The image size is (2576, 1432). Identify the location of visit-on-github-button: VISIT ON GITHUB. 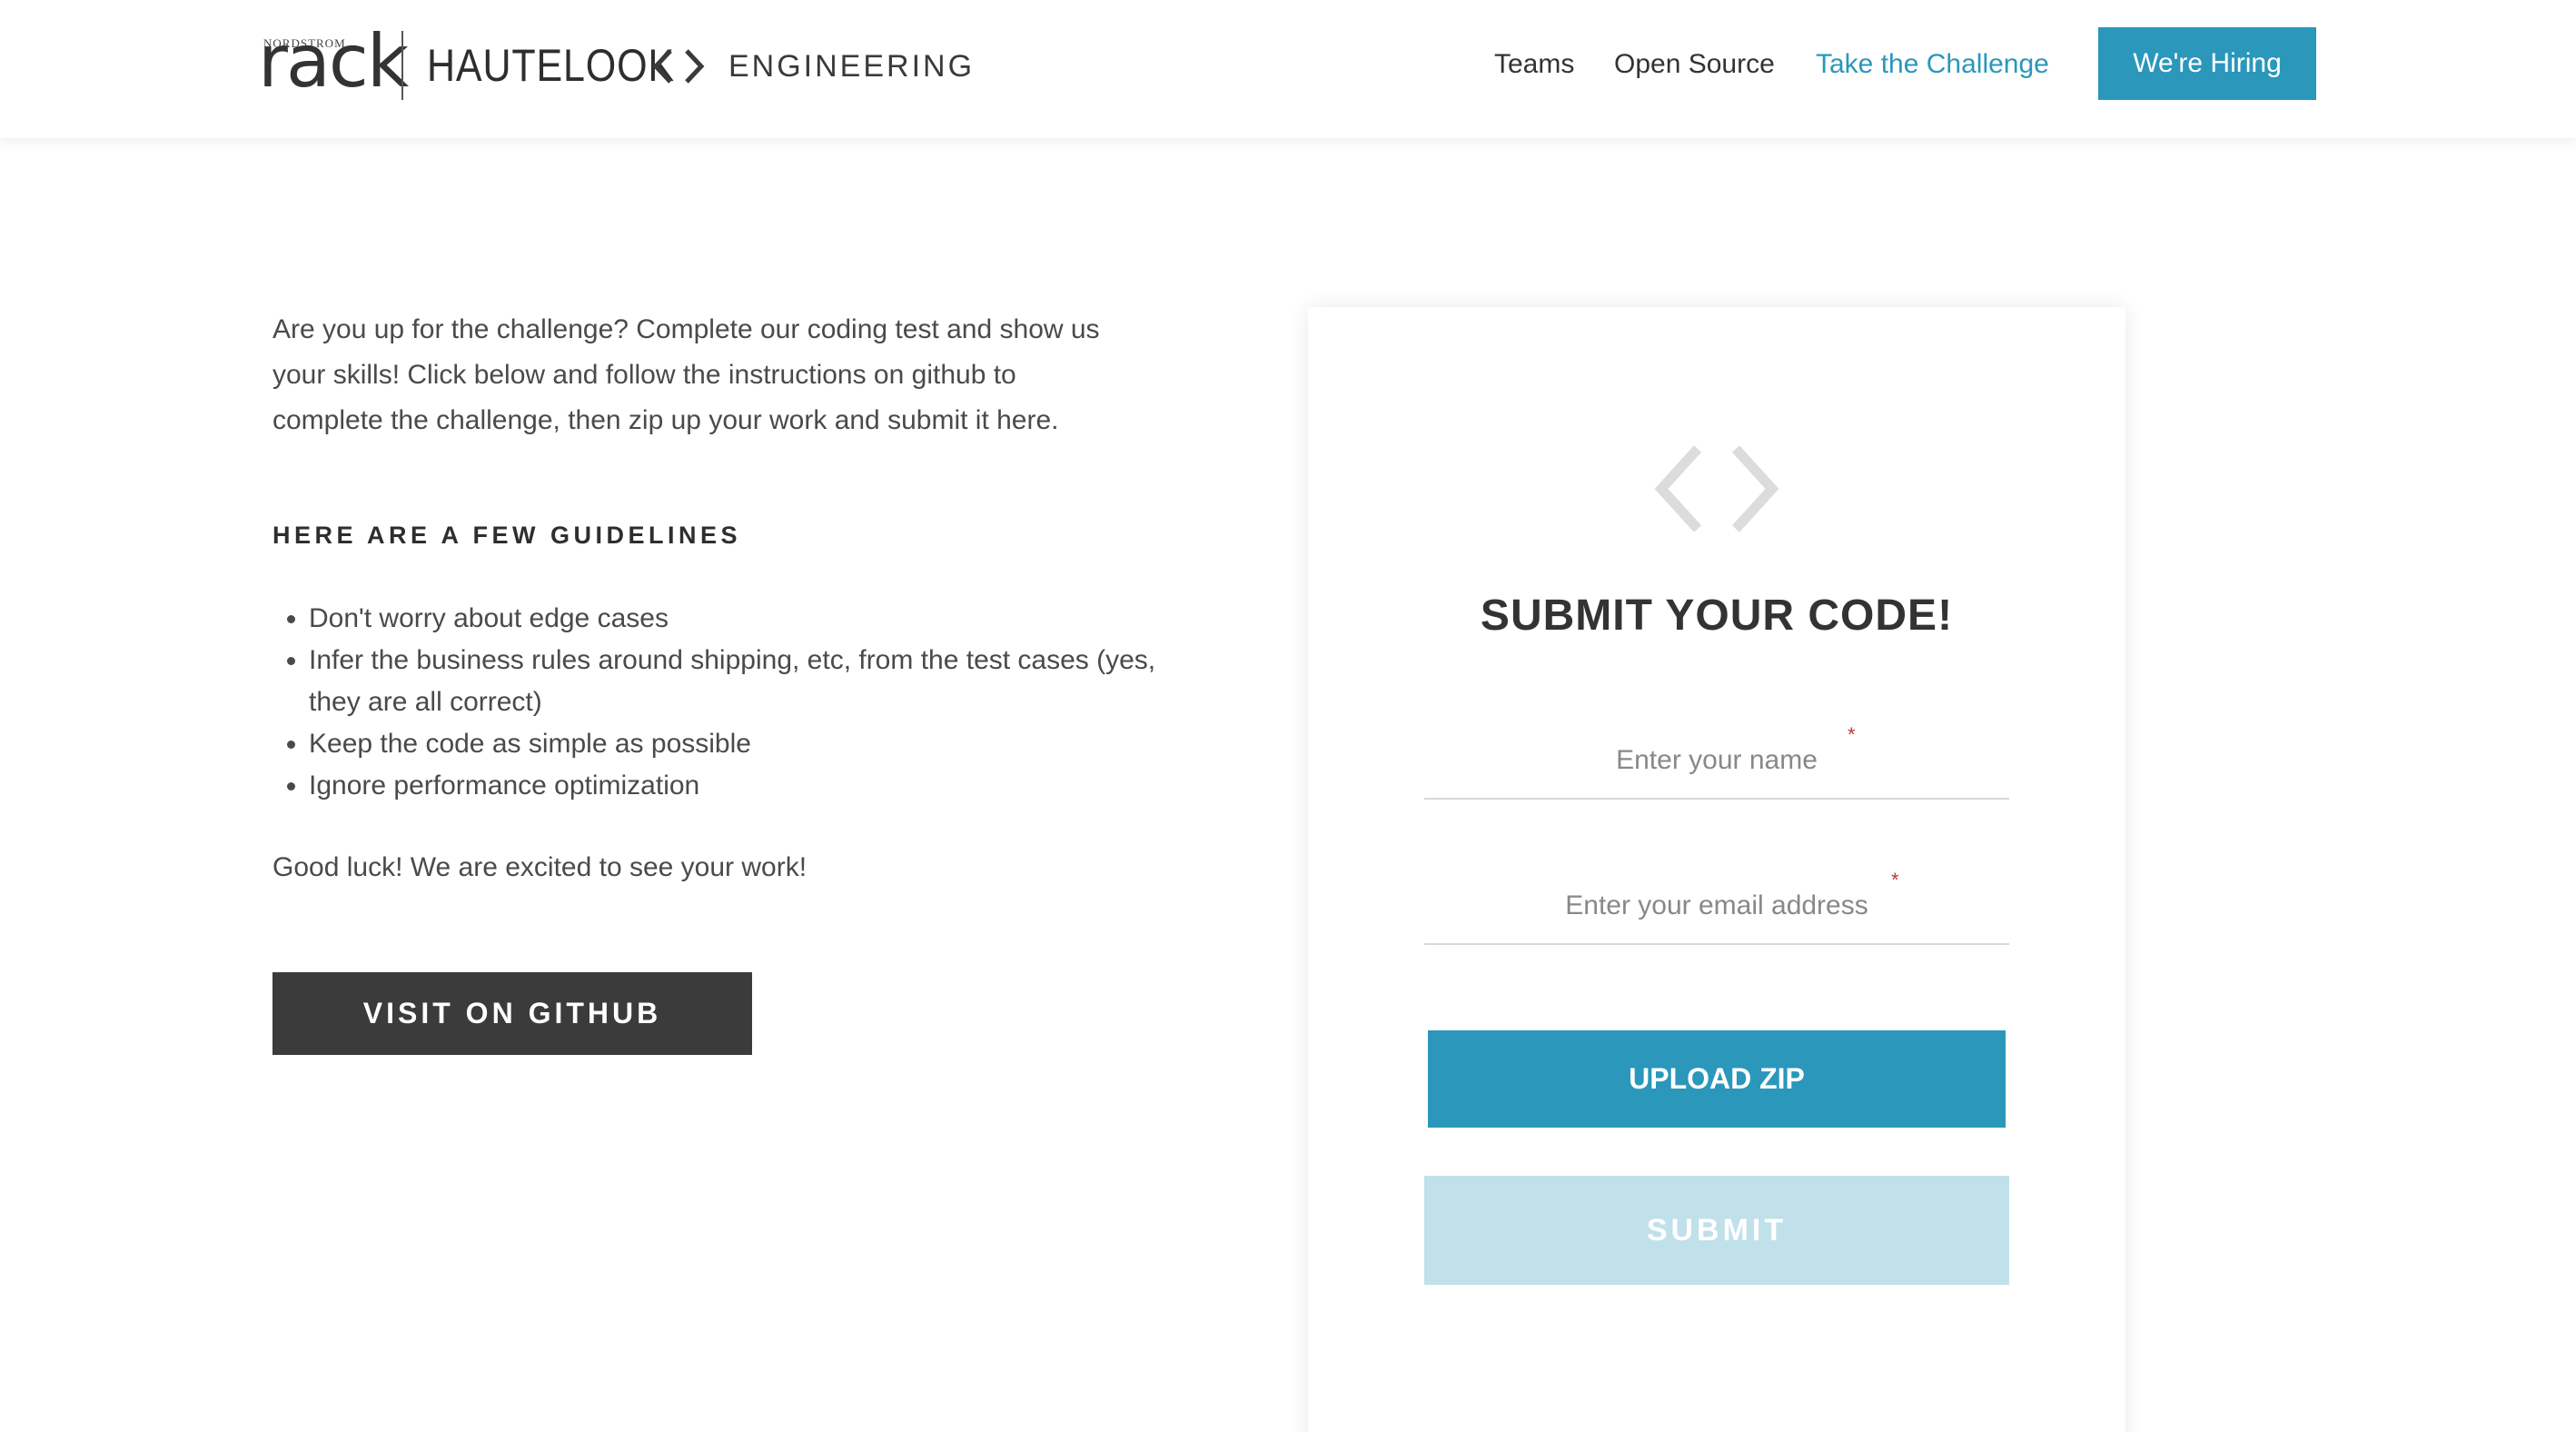
(512, 1013).